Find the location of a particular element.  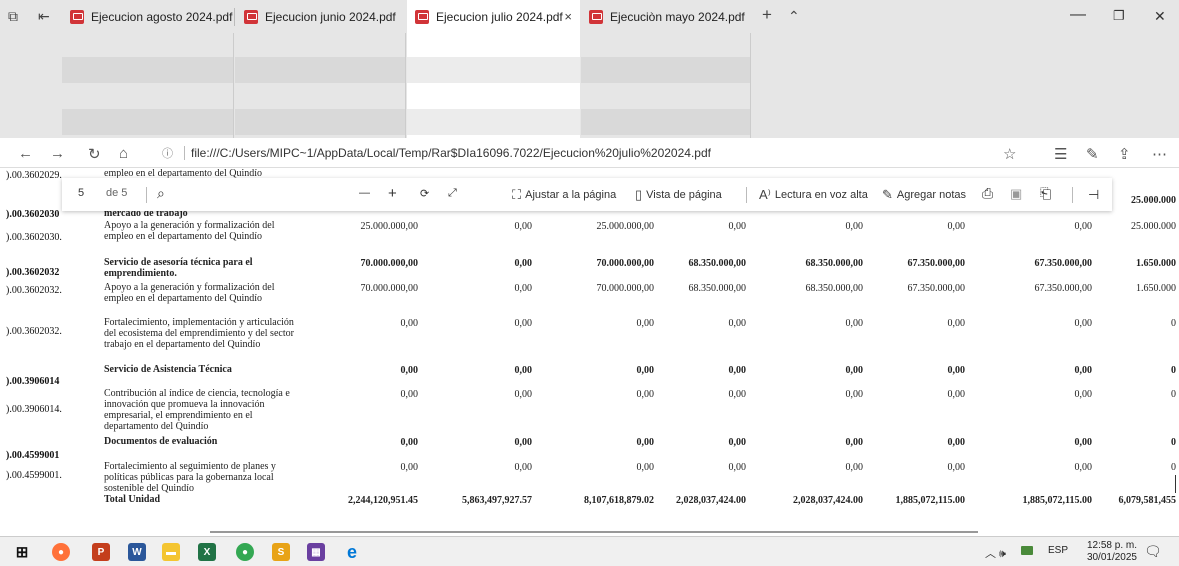

zoom-in-icon: + is located at coordinates (392, 193).